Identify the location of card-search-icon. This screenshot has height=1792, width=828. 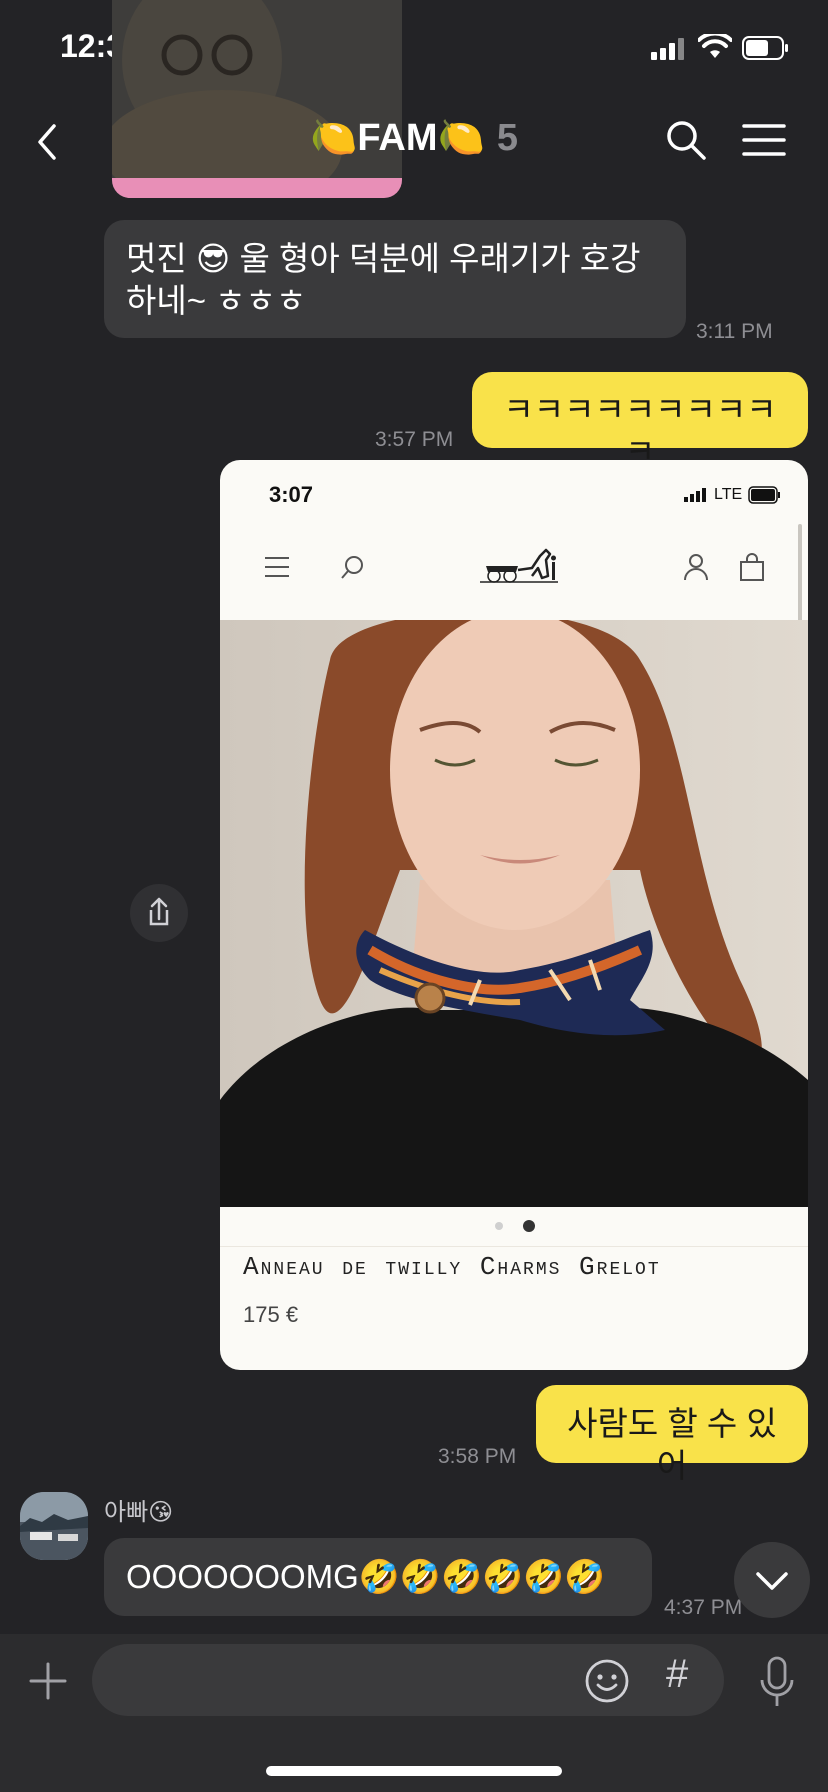
(352, 567).